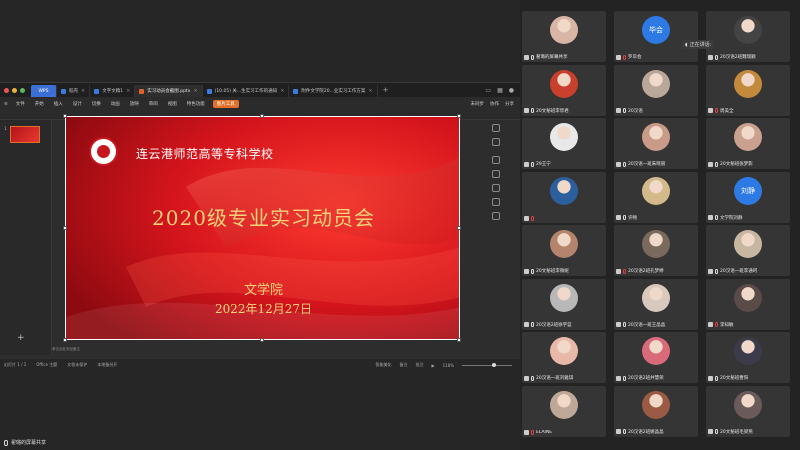 This screenshot has width=800, height=450. Describe the element at coordinates (564, 90) in the screenshot. I see `participant-tile: 20文秘班李欣君` at that location.